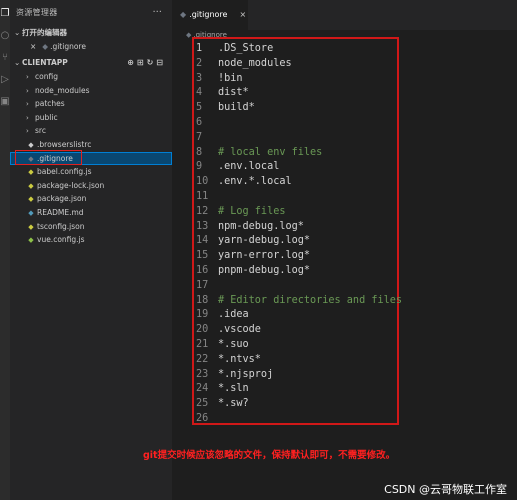  What do you see at coordinates (71, 185) in the screenshot?
I see `tree-item-label: package-lock.json` at bounding box center [71, 185].